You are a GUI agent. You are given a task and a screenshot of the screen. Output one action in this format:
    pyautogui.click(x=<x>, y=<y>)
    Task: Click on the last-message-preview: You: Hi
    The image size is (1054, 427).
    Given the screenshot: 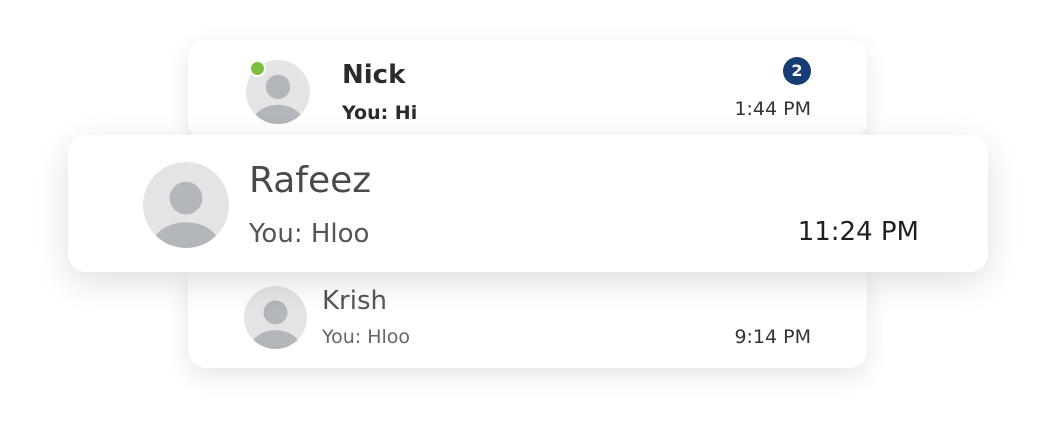 What is the action you would take?
    pyautogui.click(x=380, y=113)
    